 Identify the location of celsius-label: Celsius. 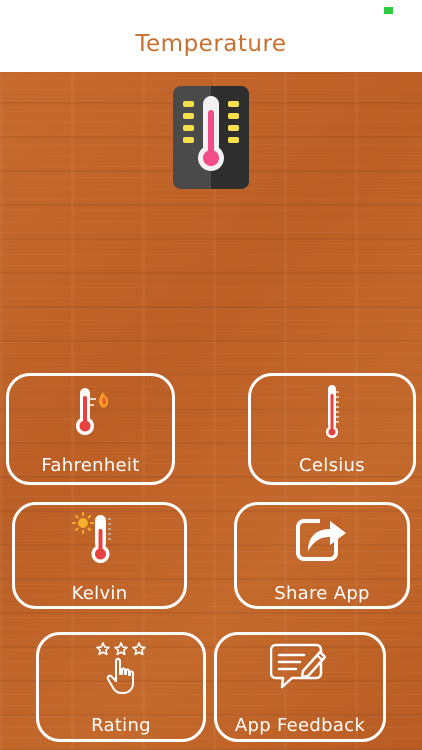
(332, 465).